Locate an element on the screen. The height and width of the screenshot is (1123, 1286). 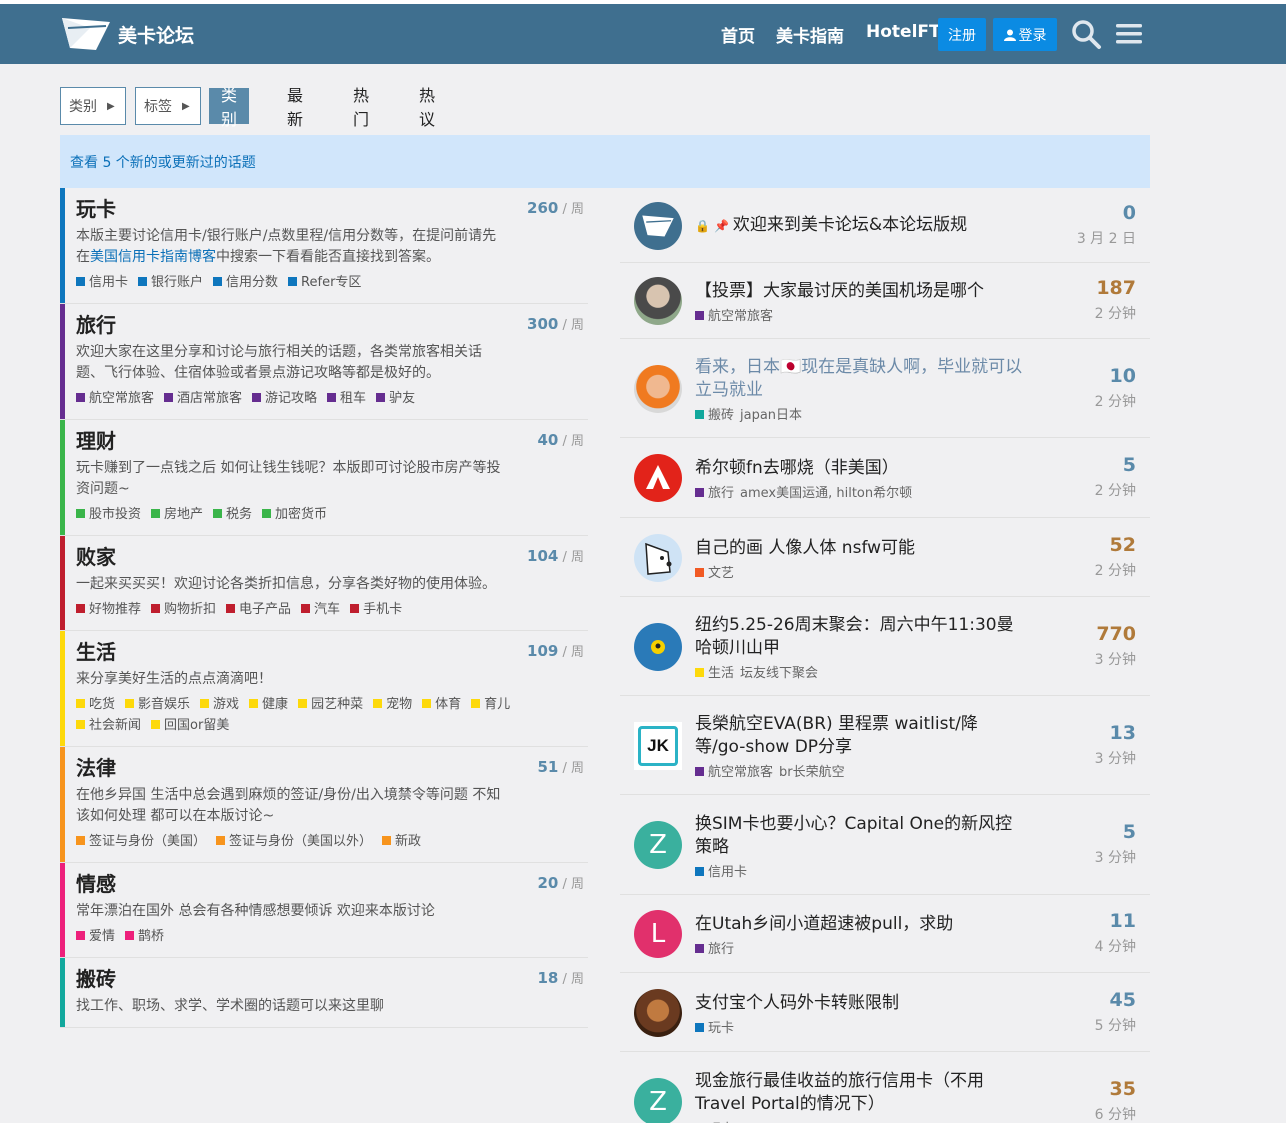
category-name: 法律 is located at coordinates (332, 768).